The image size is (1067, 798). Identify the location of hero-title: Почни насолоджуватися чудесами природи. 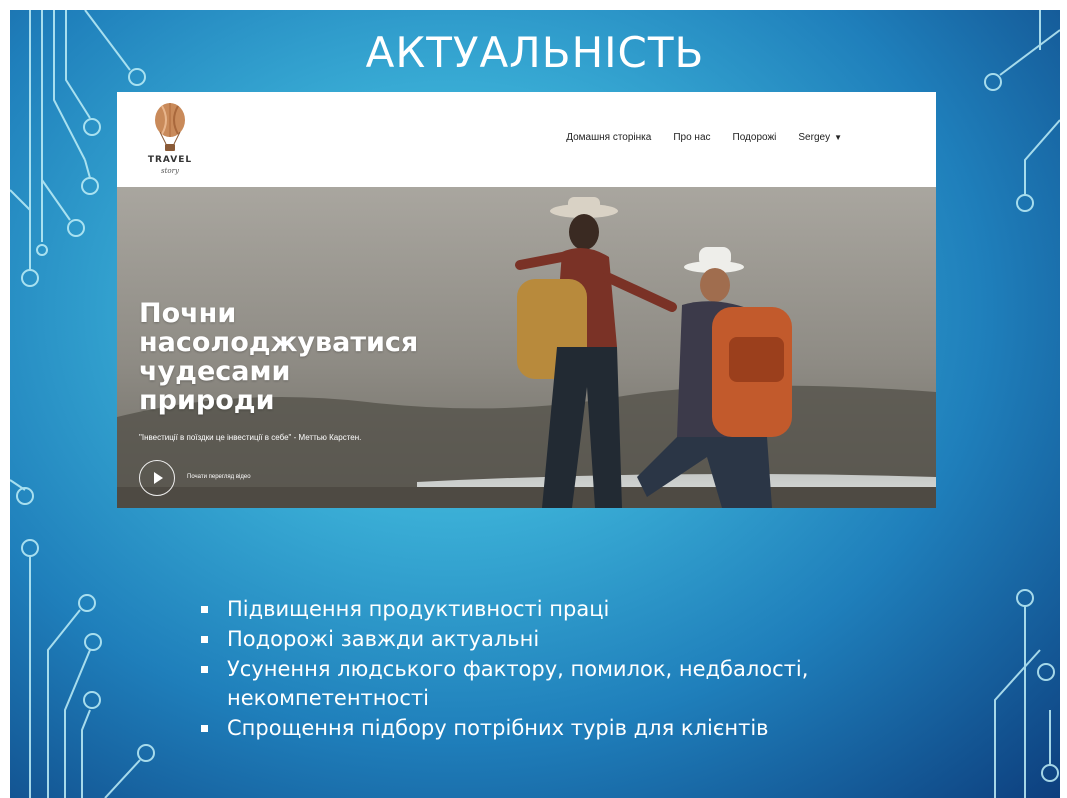
(309, 357).